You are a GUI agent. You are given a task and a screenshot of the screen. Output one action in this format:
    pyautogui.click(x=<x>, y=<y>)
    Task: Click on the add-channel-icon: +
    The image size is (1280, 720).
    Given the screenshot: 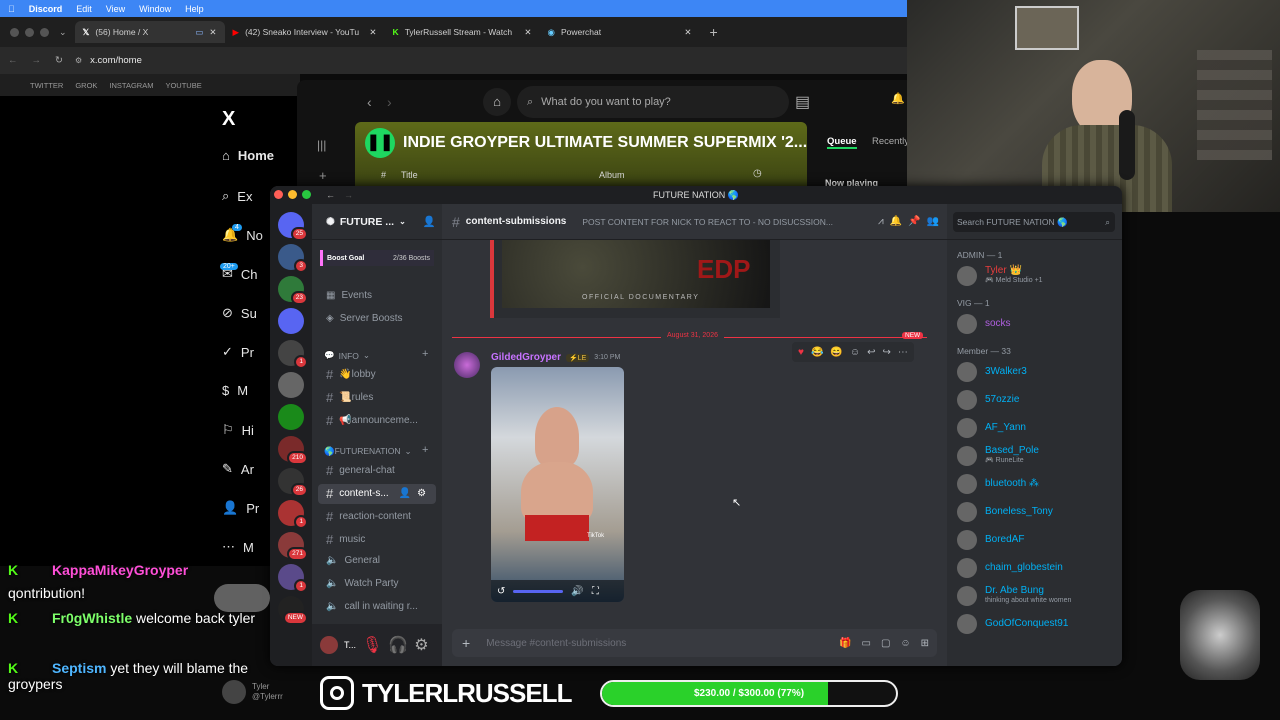 What is the action you would take?
    pyautogui.click(x=425, y=354)
    